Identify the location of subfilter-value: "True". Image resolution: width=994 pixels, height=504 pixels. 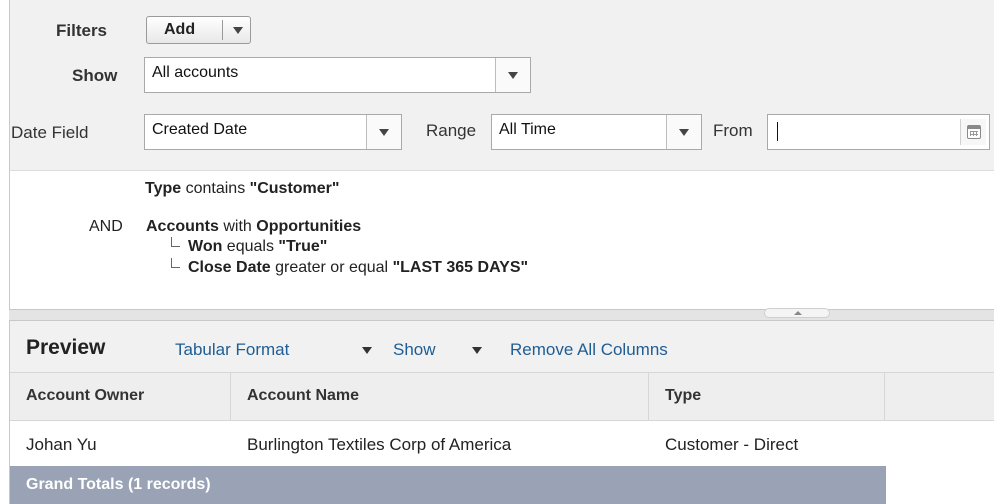
(303, 246).